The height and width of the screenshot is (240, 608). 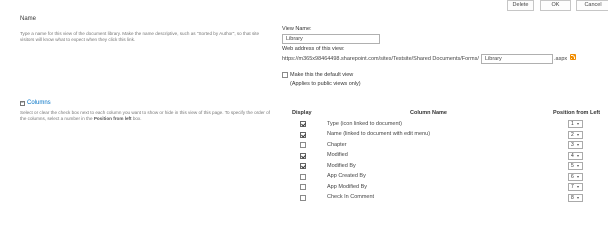 What do you see at coordinates (285, 75) in the screenshot?
I see `default-view-checkbox` at bounding box center [285, 75].